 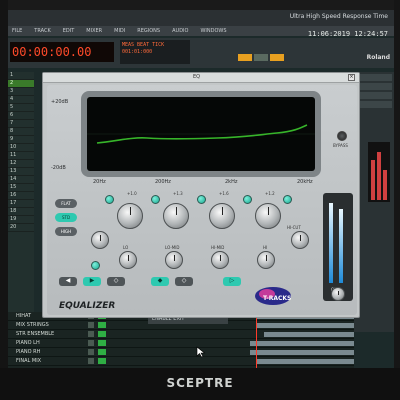 What do you see at coordinates (148, 31) in the screenshot?
I see `menu-item: REGIONS` at bounding box center [148, 31].